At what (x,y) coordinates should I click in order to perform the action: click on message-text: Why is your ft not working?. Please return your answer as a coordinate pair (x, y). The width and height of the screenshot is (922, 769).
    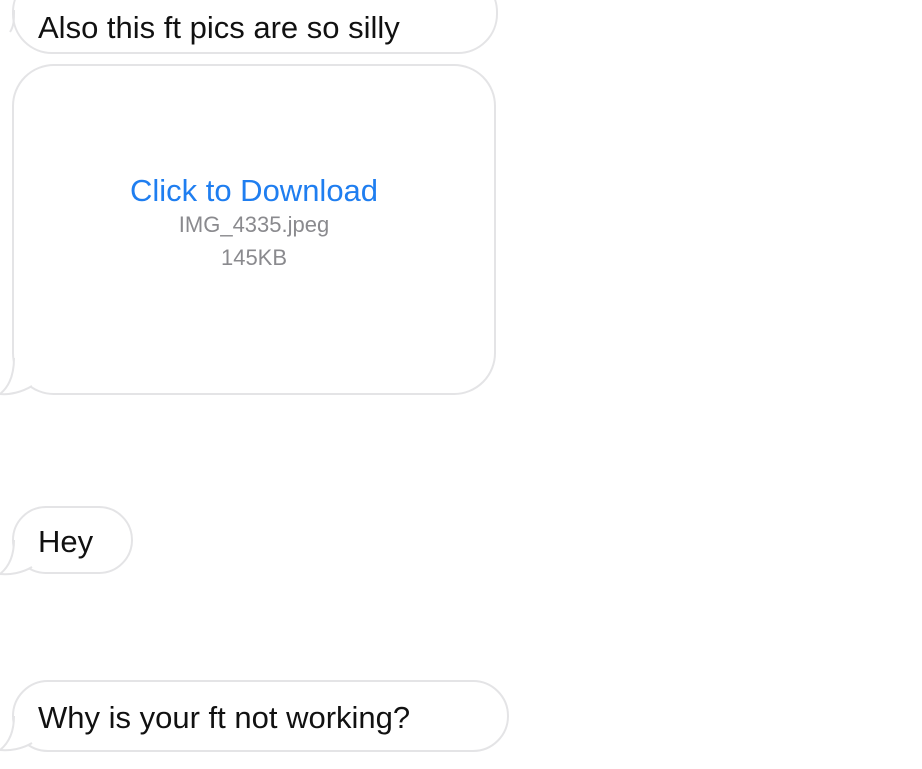
    Looking at the image, I should click on (224, 717).